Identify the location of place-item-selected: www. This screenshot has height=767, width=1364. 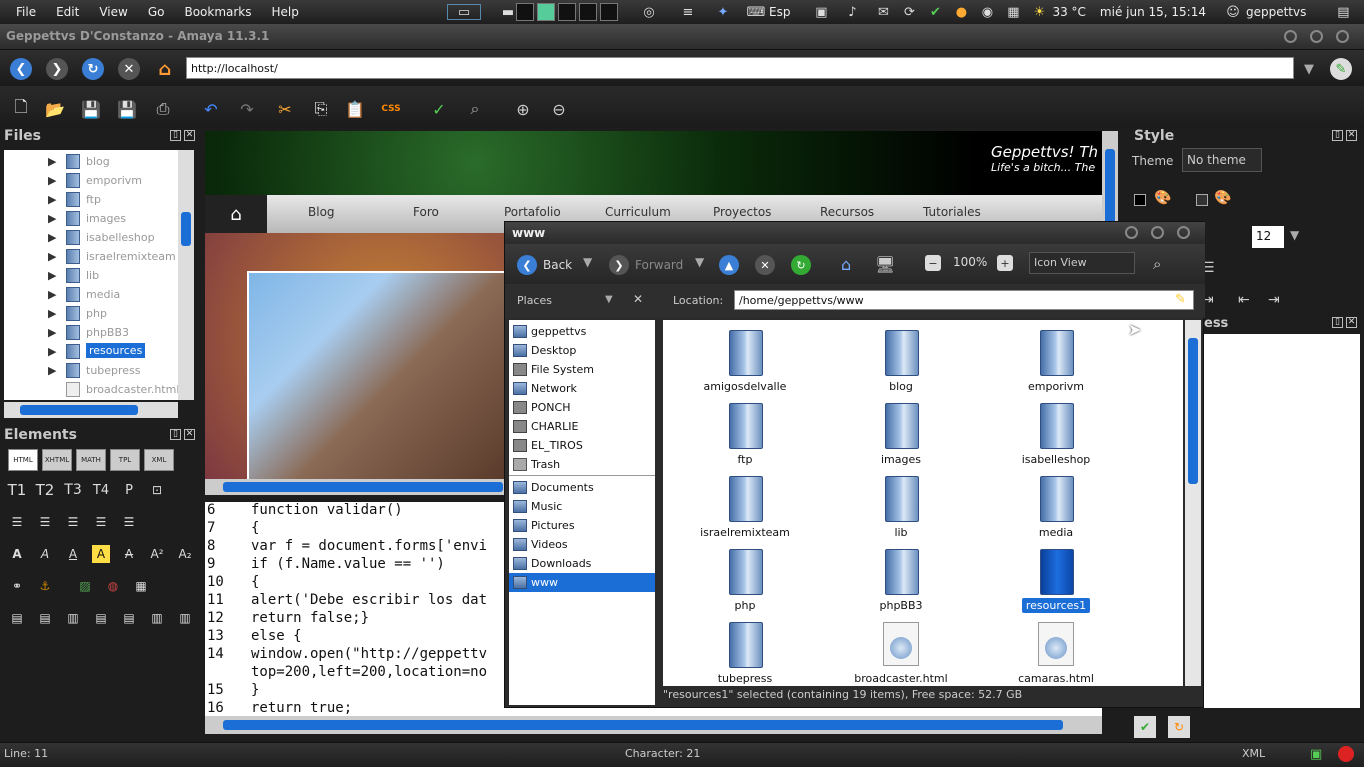
(582, 582).